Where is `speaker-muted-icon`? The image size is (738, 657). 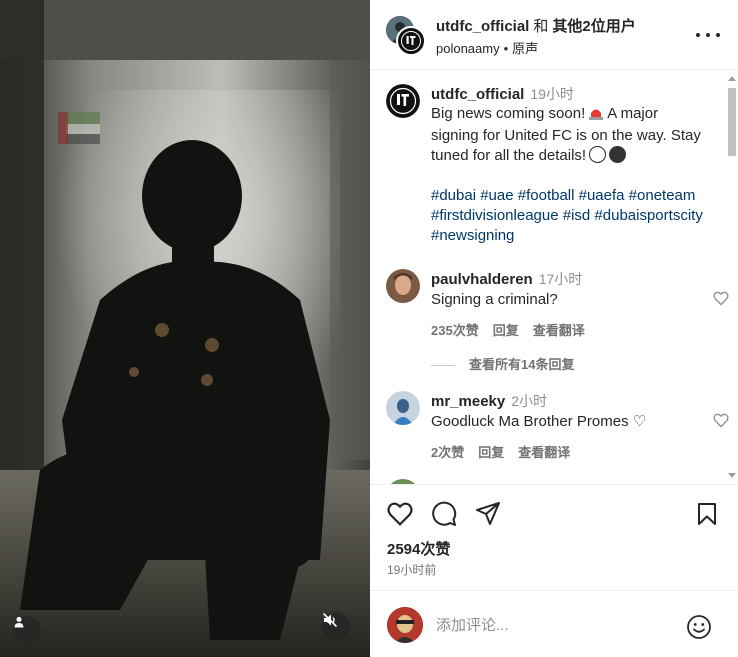 speaker-muted-icon is located at coordinates (330, 620).